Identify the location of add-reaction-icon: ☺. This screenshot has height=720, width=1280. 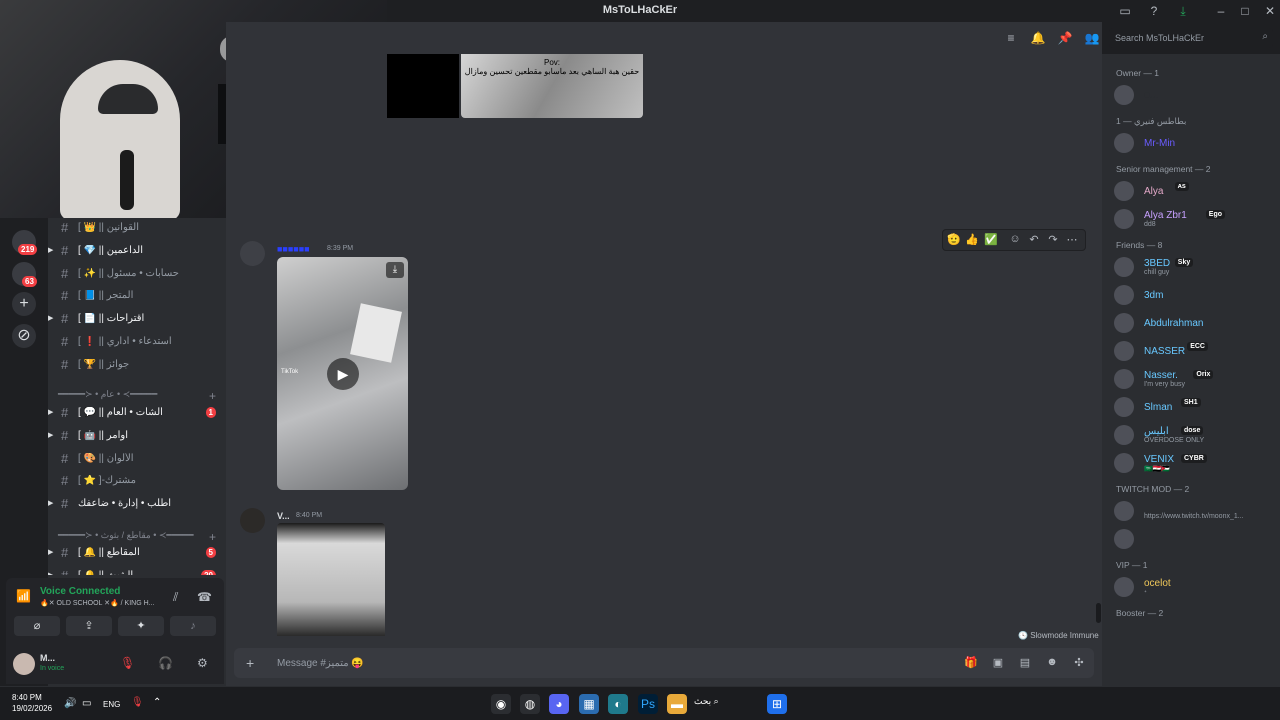
(1015, 240).